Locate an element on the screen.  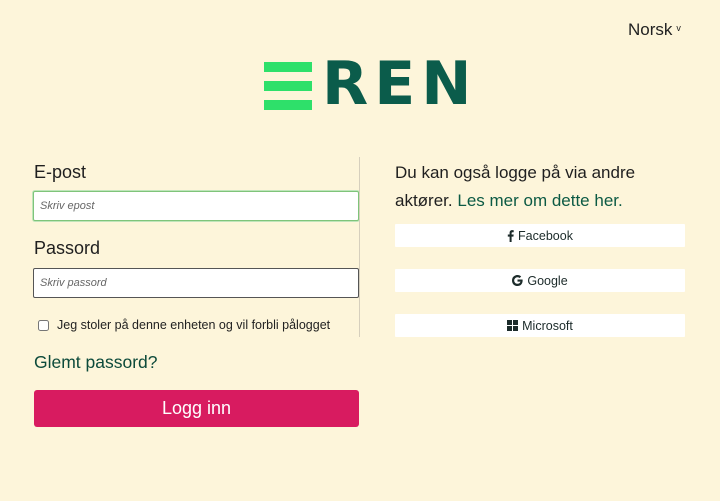
logo-text: REN is located at coordinates (400, 84).